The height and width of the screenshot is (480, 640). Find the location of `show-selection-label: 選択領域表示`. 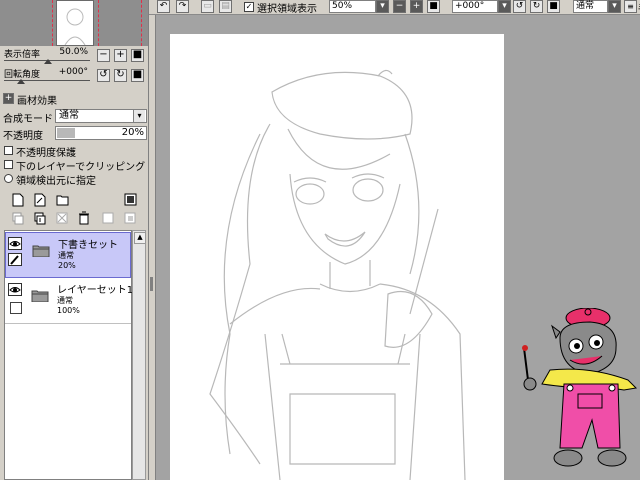

show-selection-label: 選択領域表示 is located at coordinates (287, 9).